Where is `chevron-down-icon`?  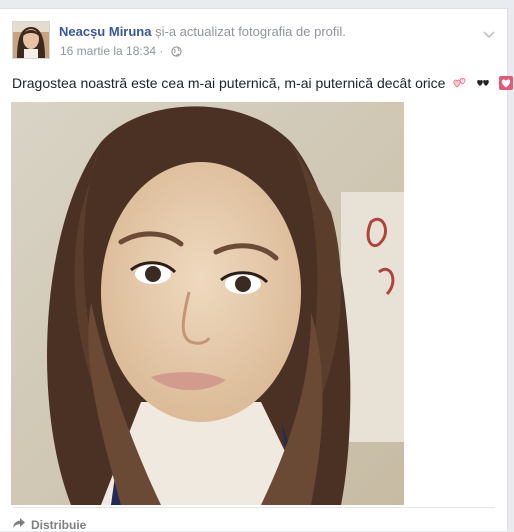
chevron-down-icon is located at coordinates (489, 32).